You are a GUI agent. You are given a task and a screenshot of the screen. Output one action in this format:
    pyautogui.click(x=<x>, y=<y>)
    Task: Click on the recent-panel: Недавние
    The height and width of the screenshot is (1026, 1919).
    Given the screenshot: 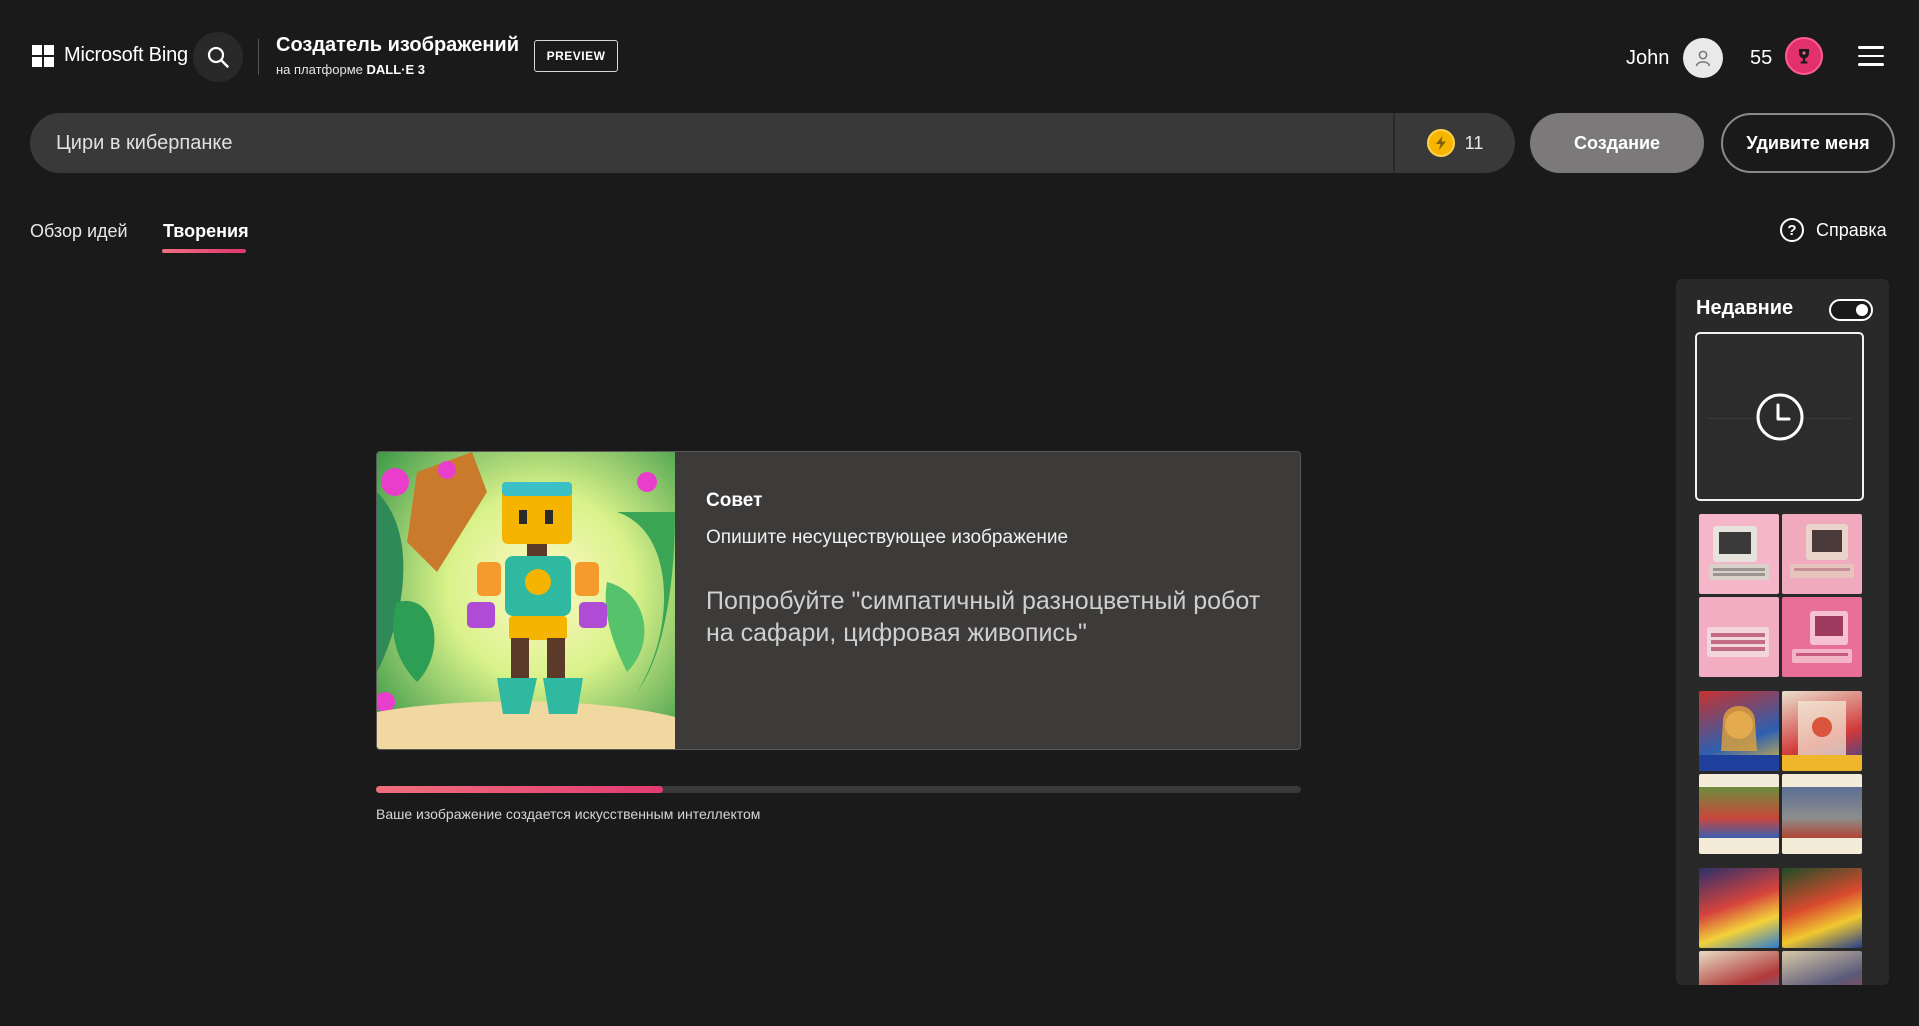 What is the action you would take?
    pyautogui.click(x=1782, y=632)
    